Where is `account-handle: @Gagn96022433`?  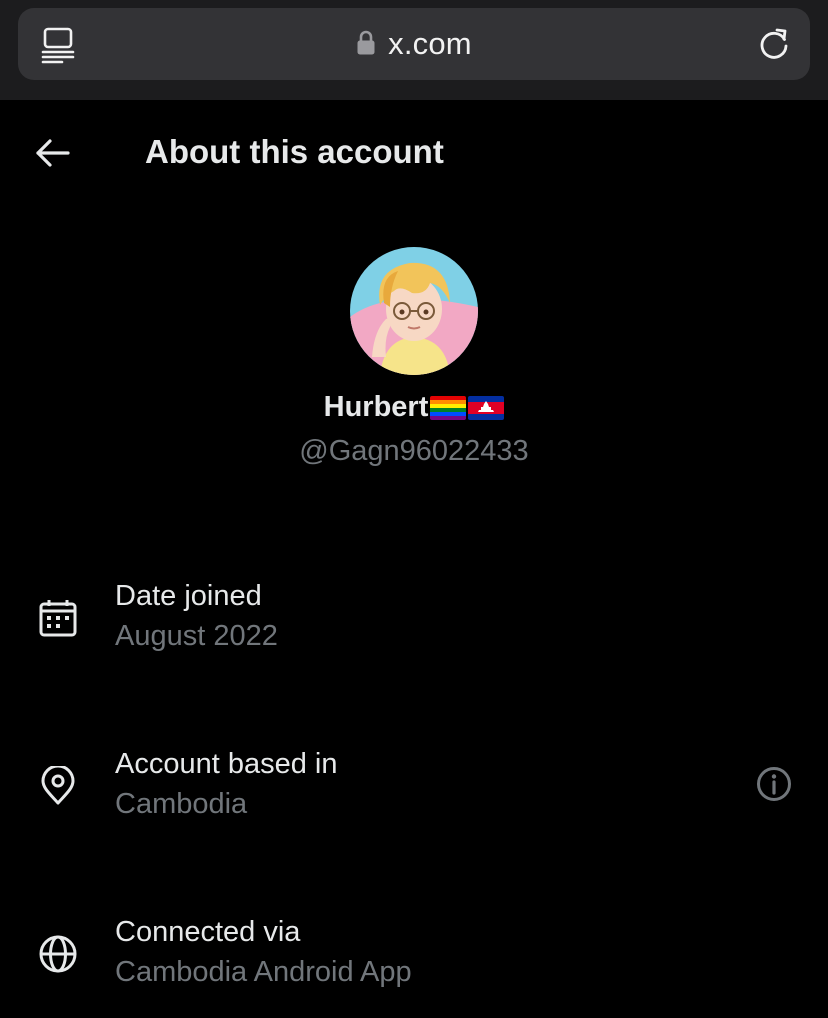
account-handle: @Gagn96022433 is located at coordinates (414, 451).